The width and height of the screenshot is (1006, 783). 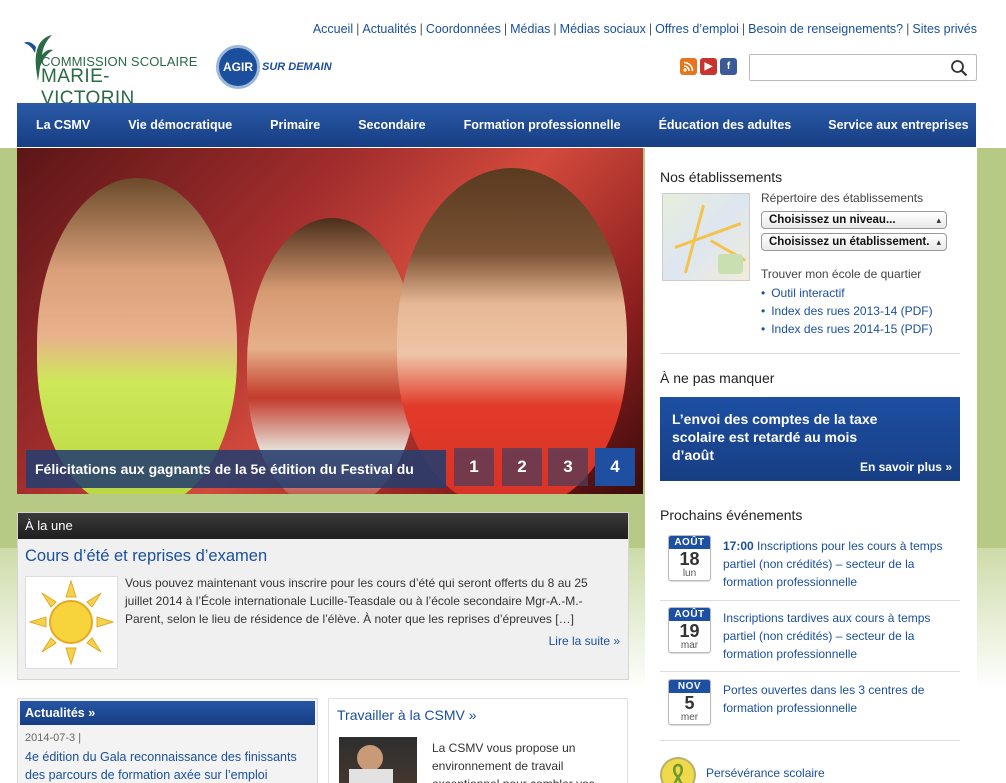 What do you see at coordinates (180, 125) in the screenshot?
I see `nav-item-vie-democratique: Vie démocratique` at bounding box center [180, 125].